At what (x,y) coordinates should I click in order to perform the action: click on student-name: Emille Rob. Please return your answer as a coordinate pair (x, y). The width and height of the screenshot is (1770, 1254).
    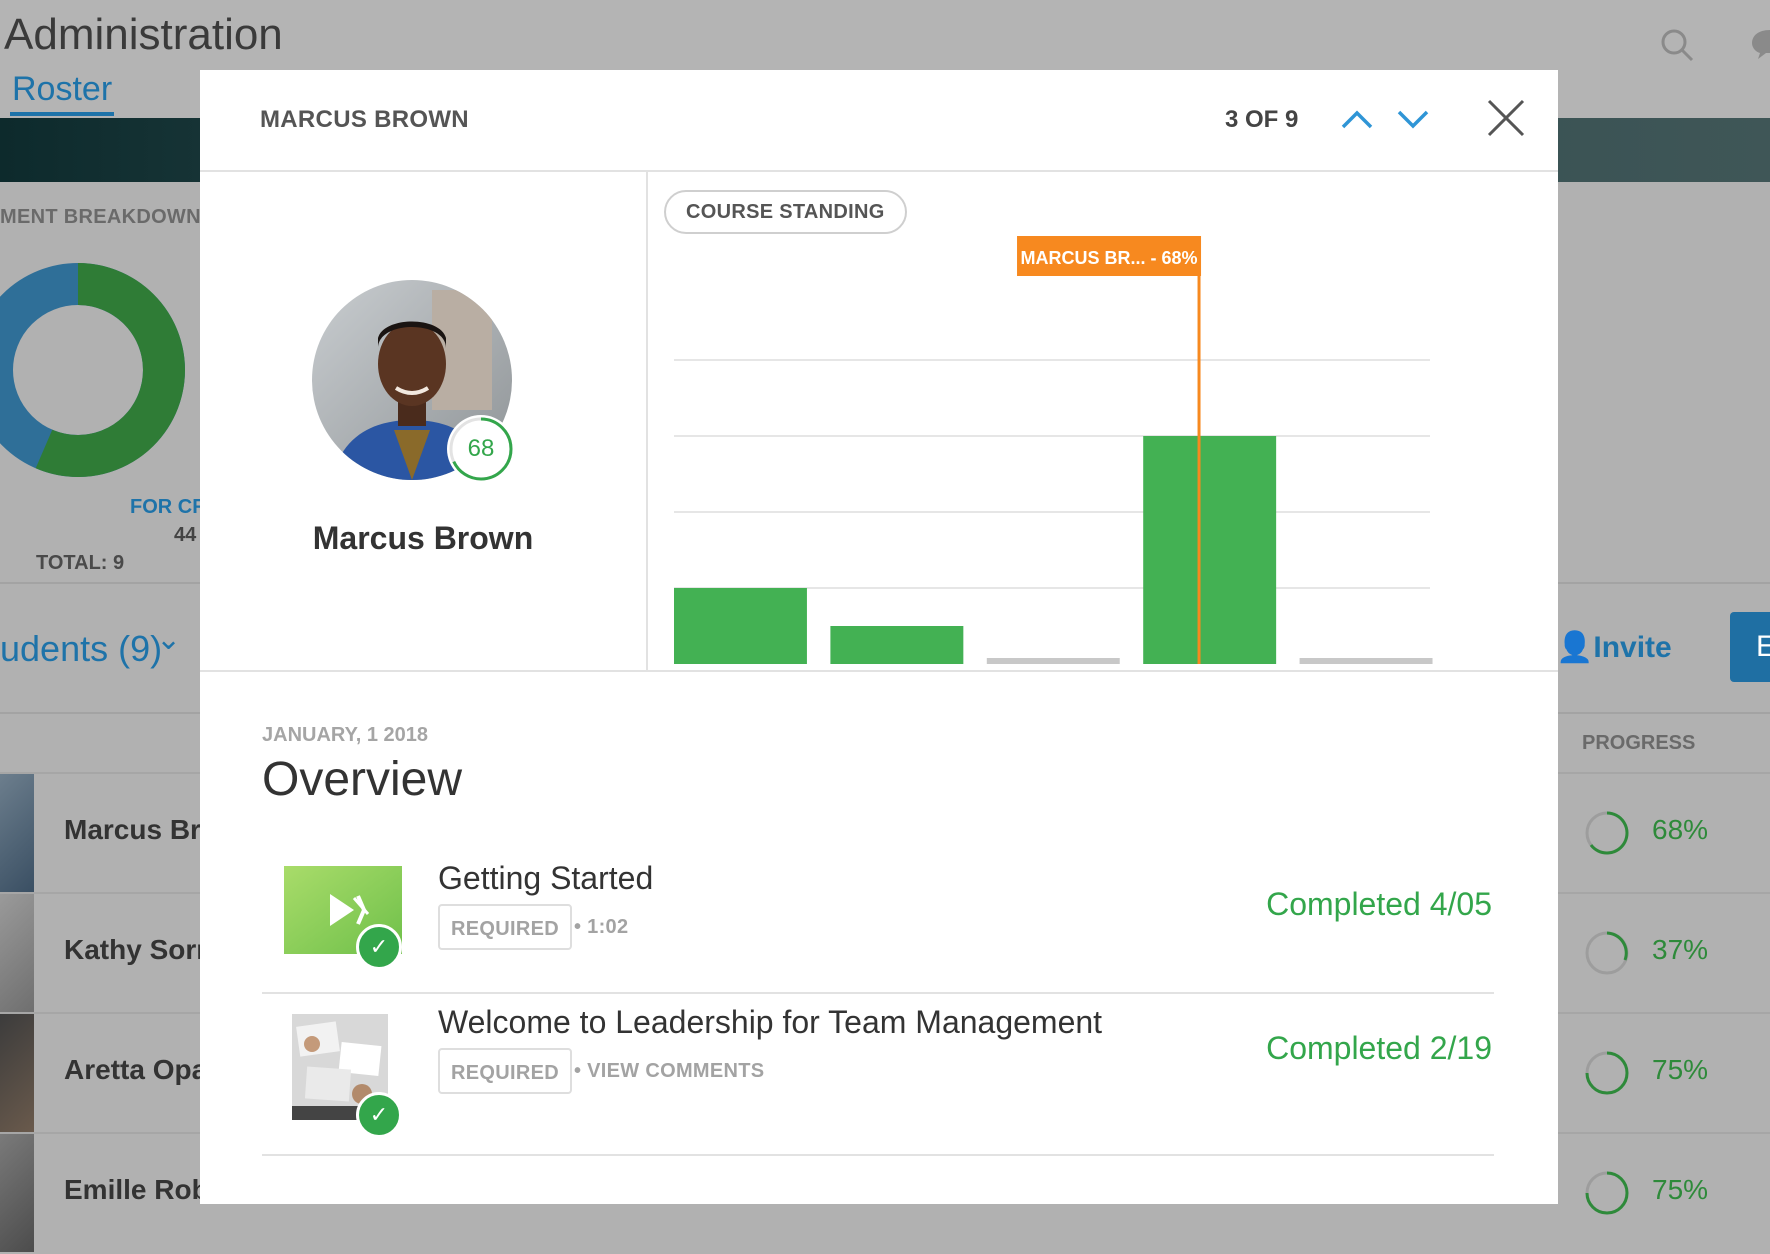
    Looking at the image, I should click on (136, 1189).